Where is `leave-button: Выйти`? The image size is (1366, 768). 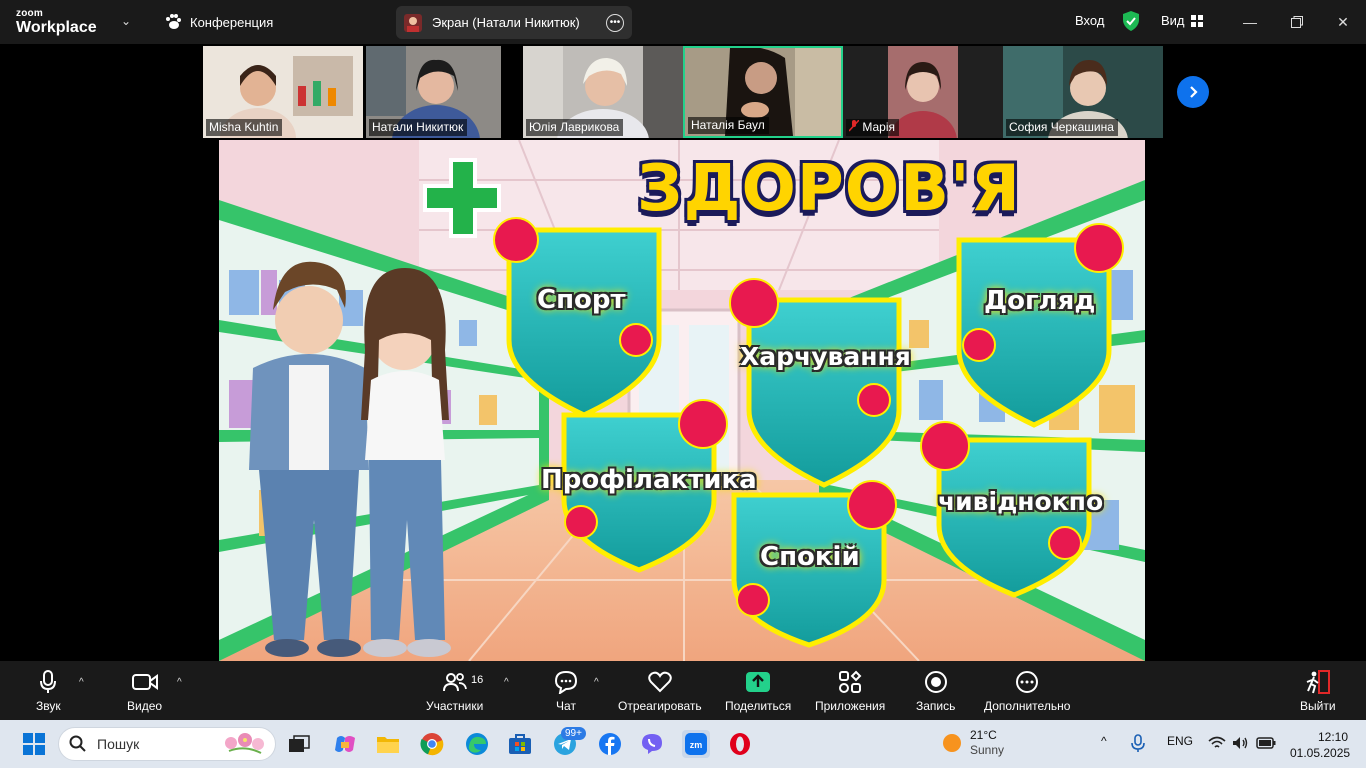 leave-button: Выйти is located at coordinates (1318, 691).